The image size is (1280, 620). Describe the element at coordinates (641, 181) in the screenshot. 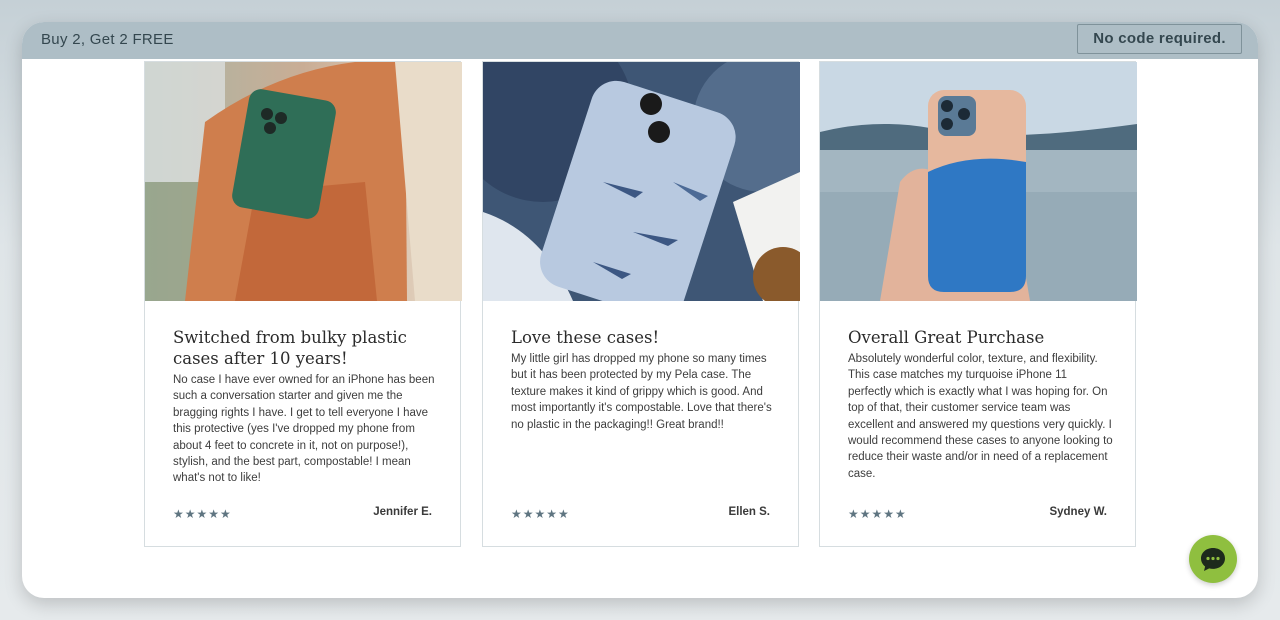

I see `review-photo-shark-case` at that location.